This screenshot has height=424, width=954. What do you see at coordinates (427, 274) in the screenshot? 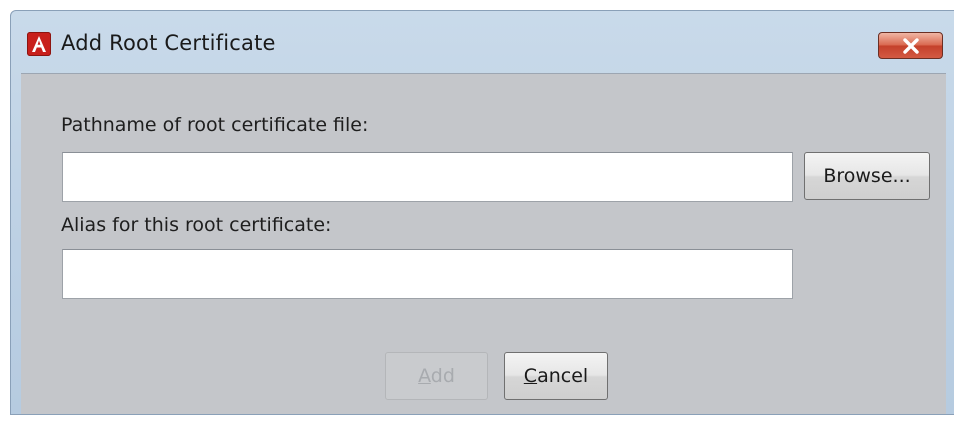
I see `alias-input` at bounding box center [427, 274].